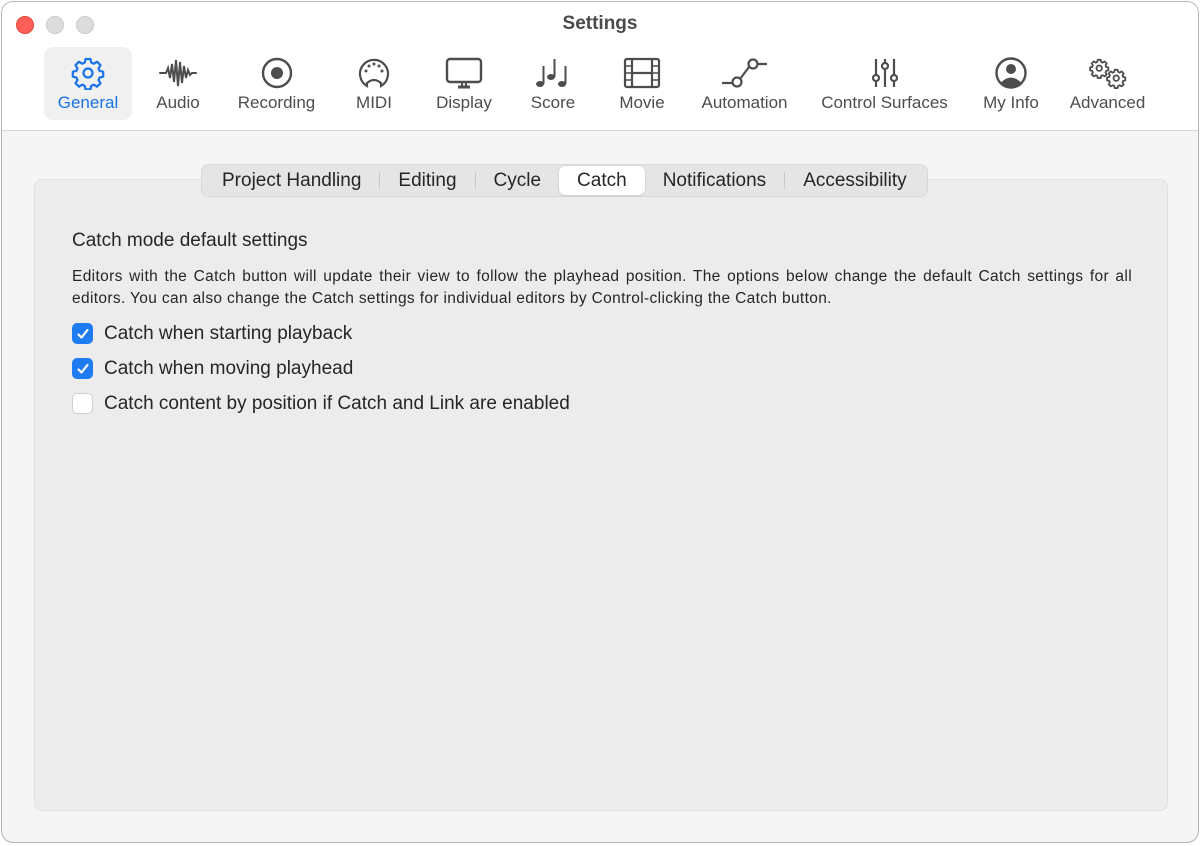 This screenshot has width=1202, height=846. What do you see at coordinates (427, 180) in the screenshot?
I see `tab-editing: Editing` at bounding box center [427, 180].